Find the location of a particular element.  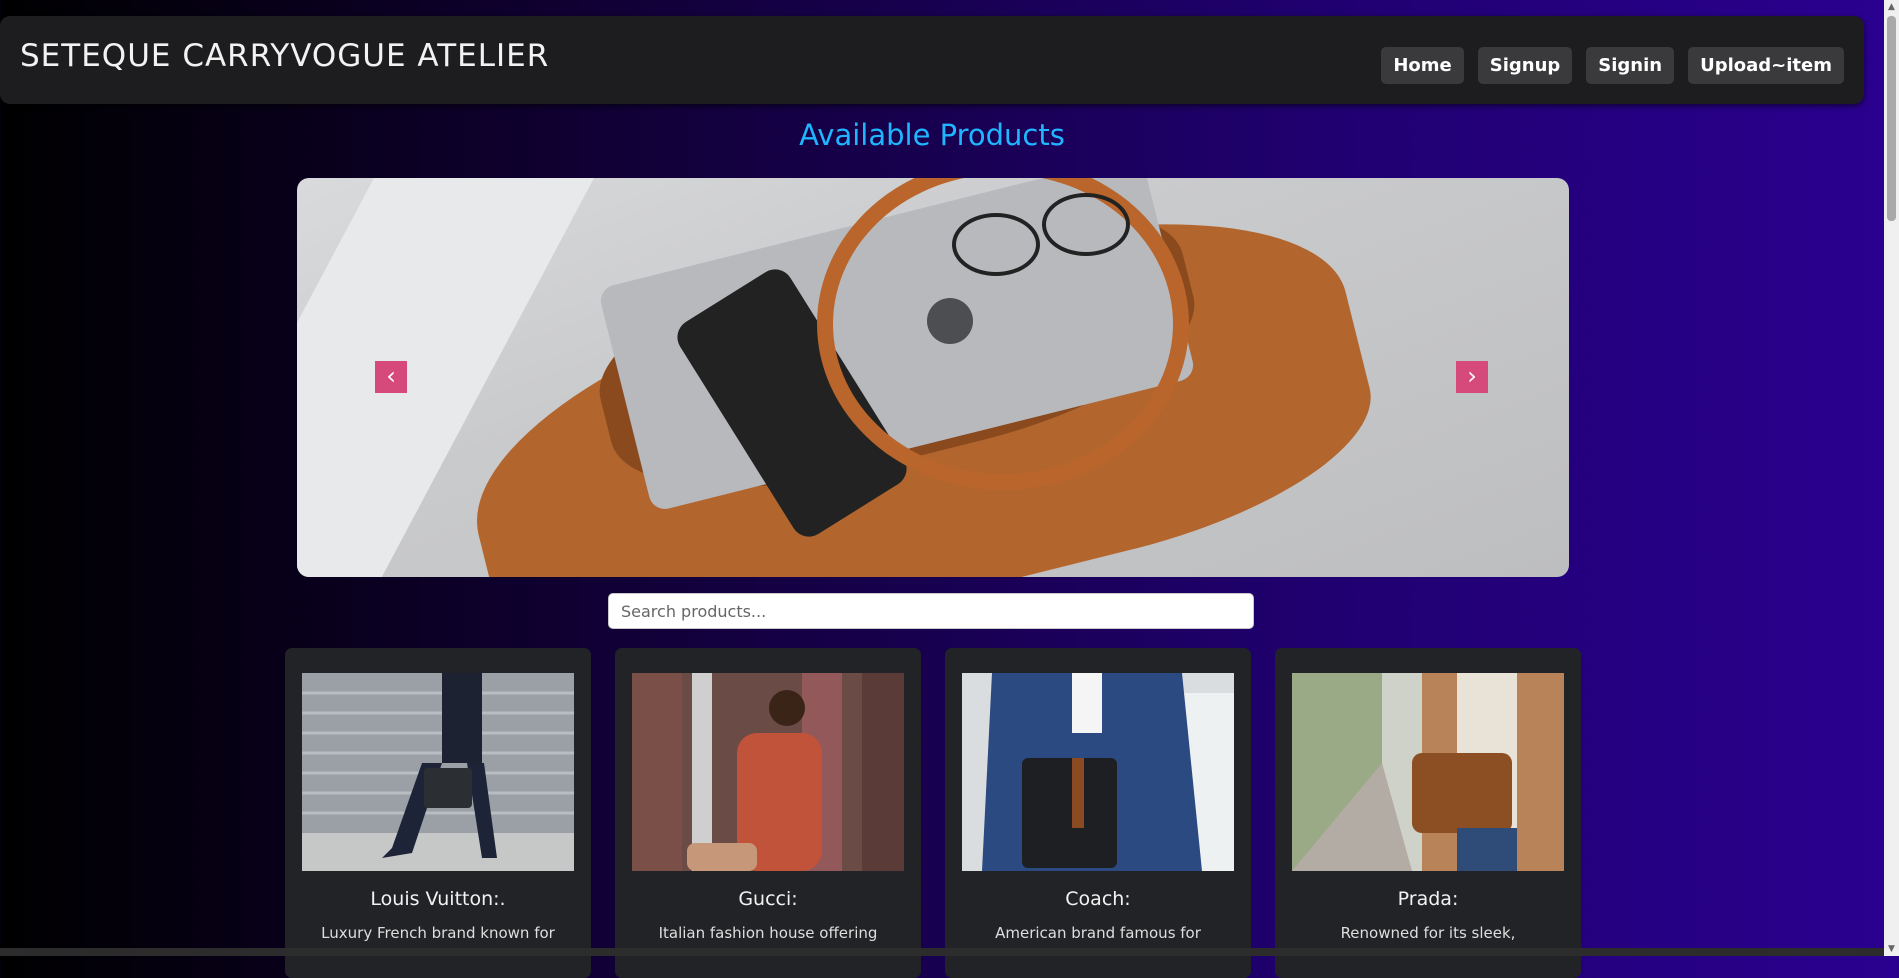

carousel-next-button: › is located at coordinates (1472, 377).